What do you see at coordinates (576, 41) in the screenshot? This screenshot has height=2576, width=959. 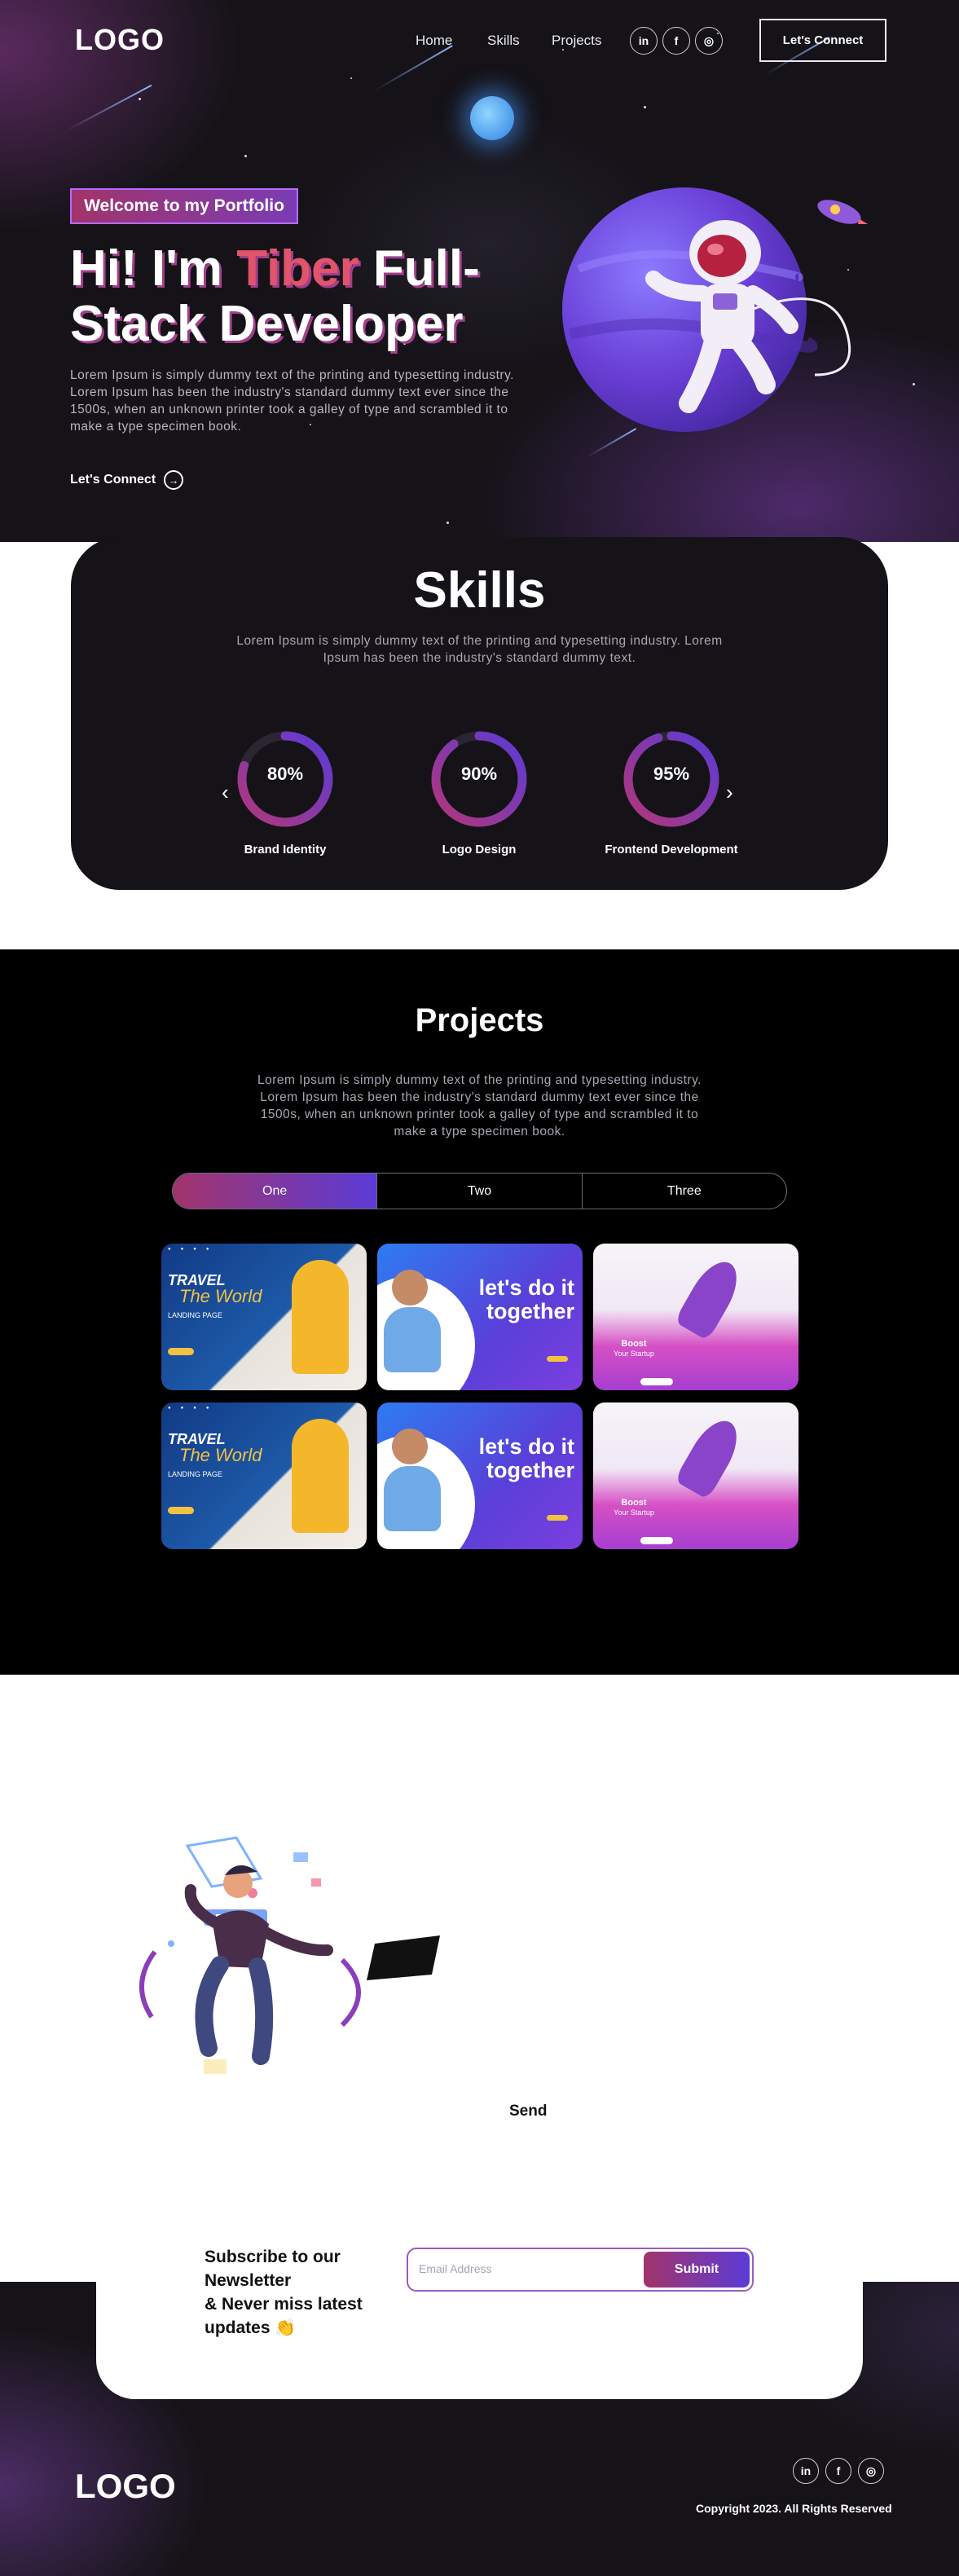 I see `nav-projects: Projects` at bounding box center [576, 41].